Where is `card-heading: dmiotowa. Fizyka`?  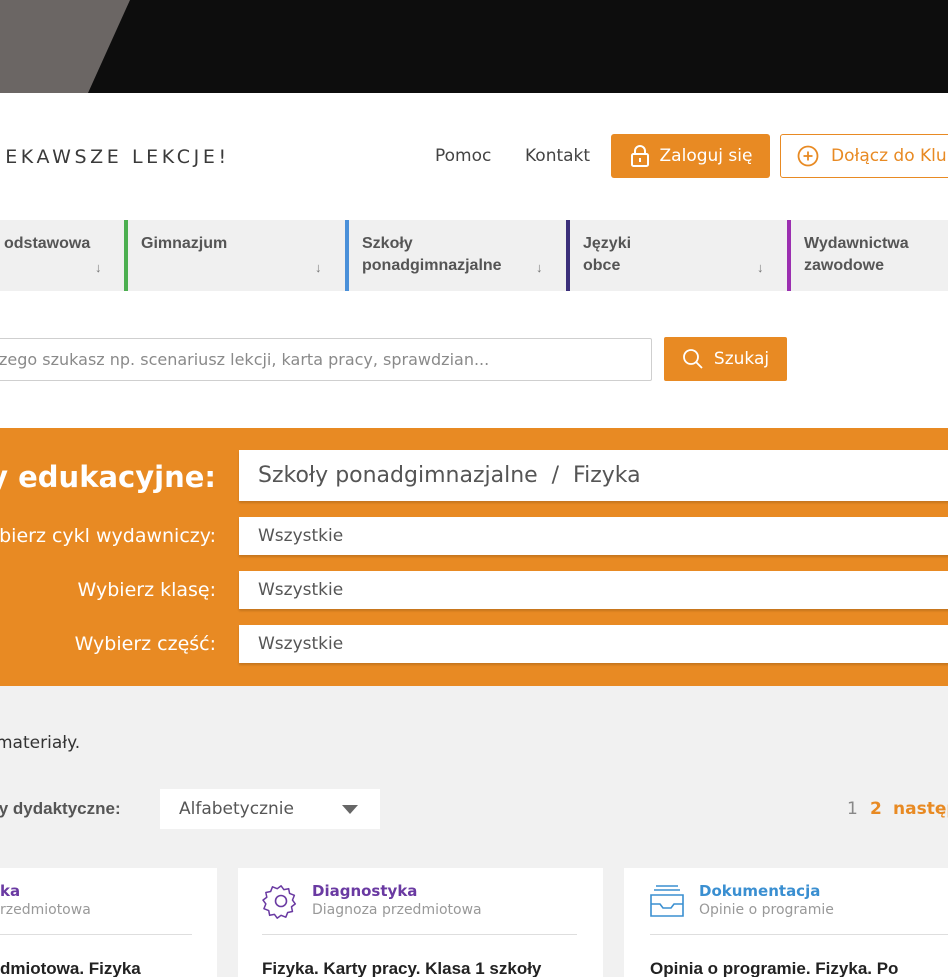
card-heading: dmiotowa. Fizyka is located at coordinates (70, 968).